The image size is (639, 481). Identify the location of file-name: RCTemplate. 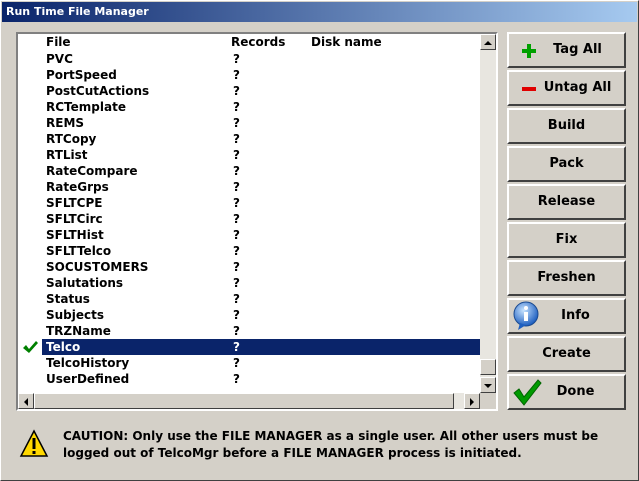
(86, 107).